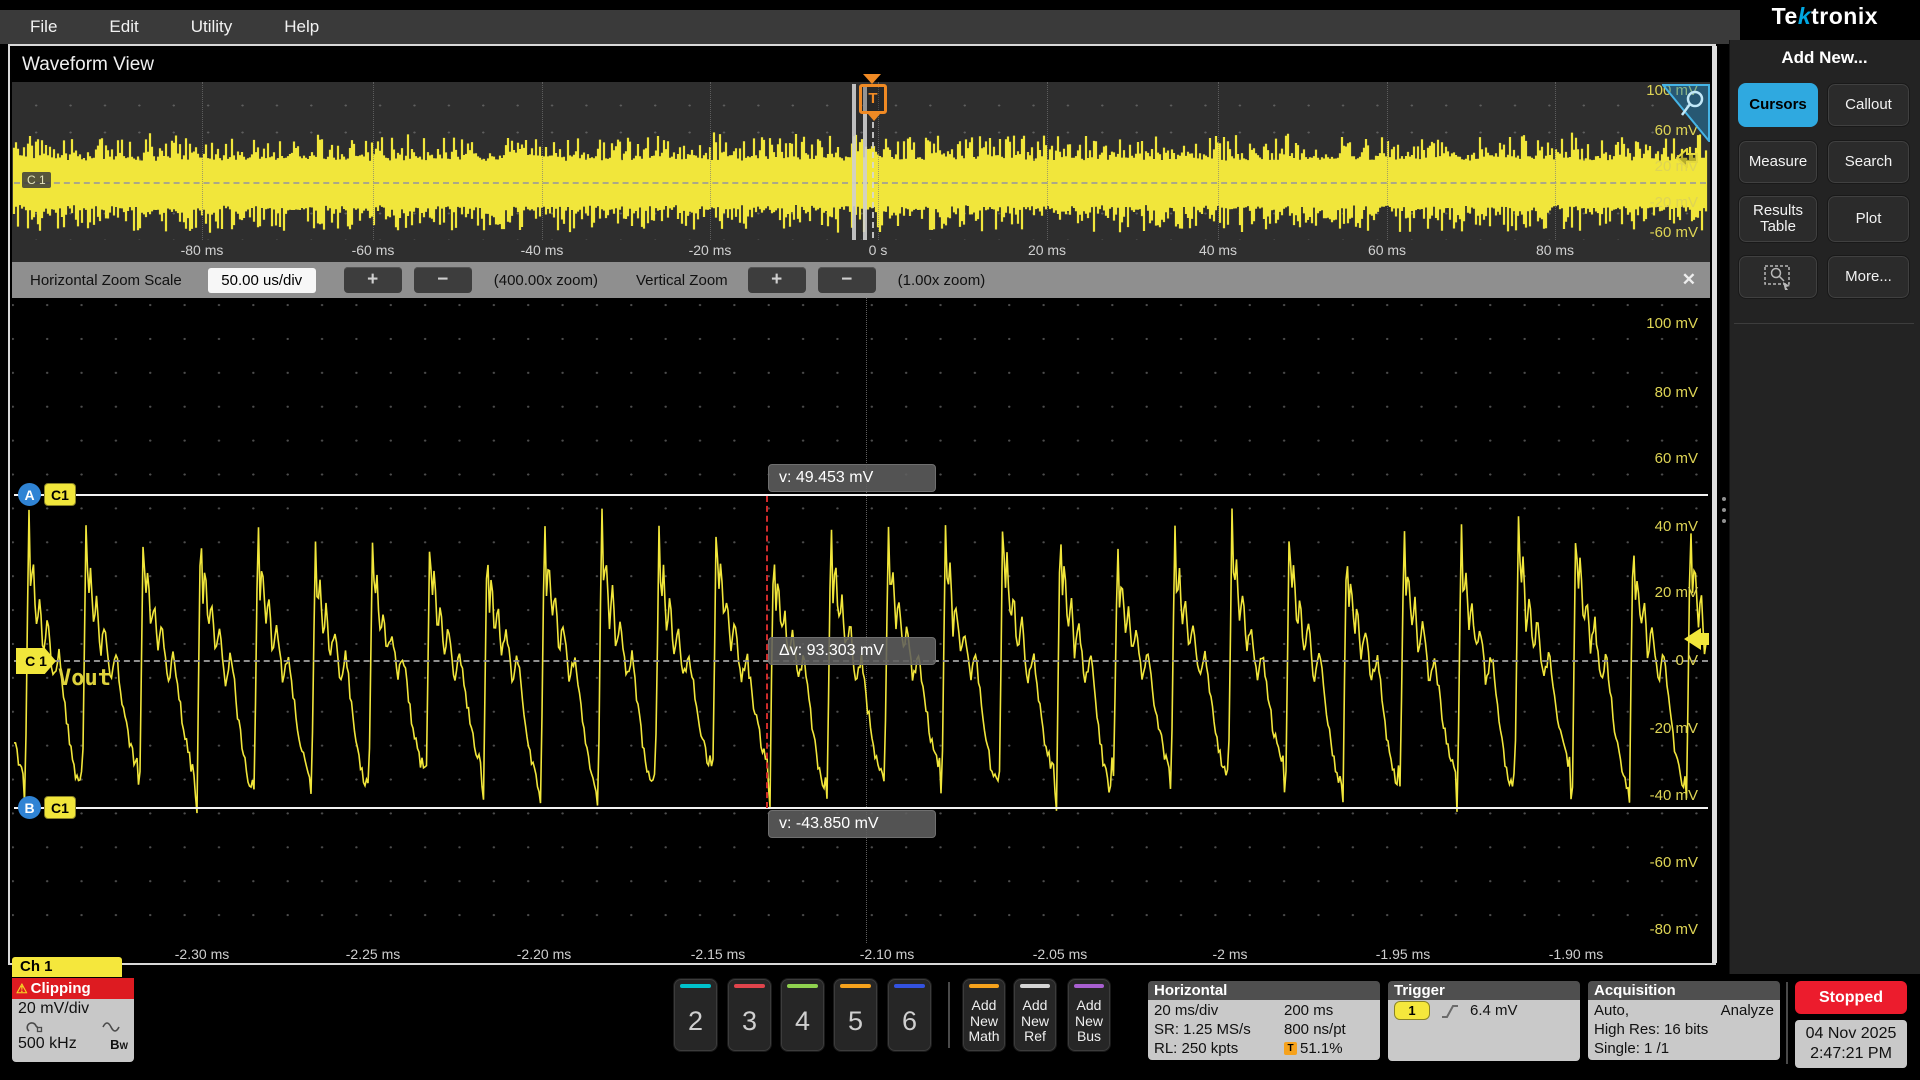 The image size is (1920, 1080). I want to click on h-sample-rate: SR: 1.25 MS/s, so click(1202, 1029).